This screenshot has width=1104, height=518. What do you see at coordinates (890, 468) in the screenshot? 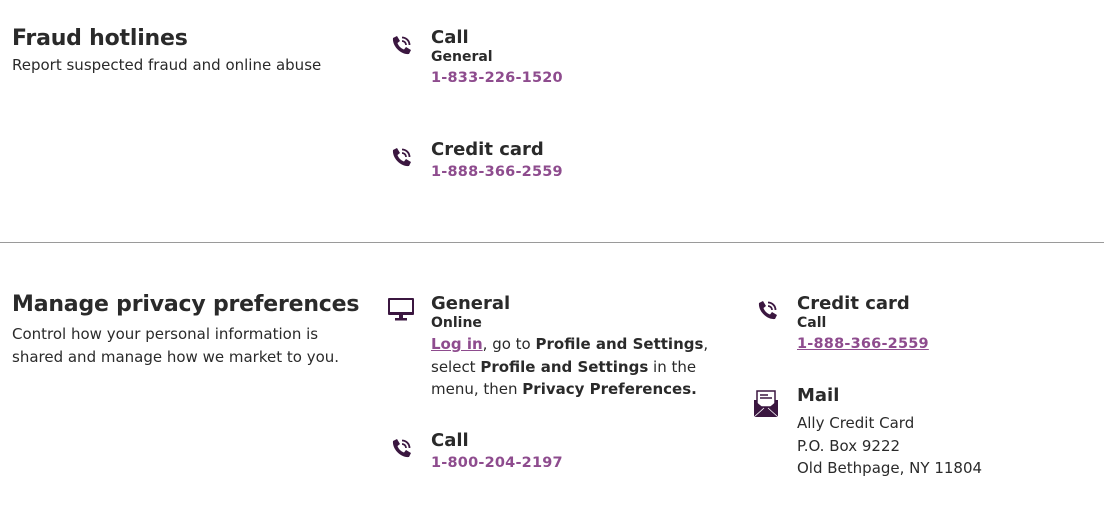
I see `address-line-3: Old Bethpage, NY 11804` at bounding box center [890, 468].